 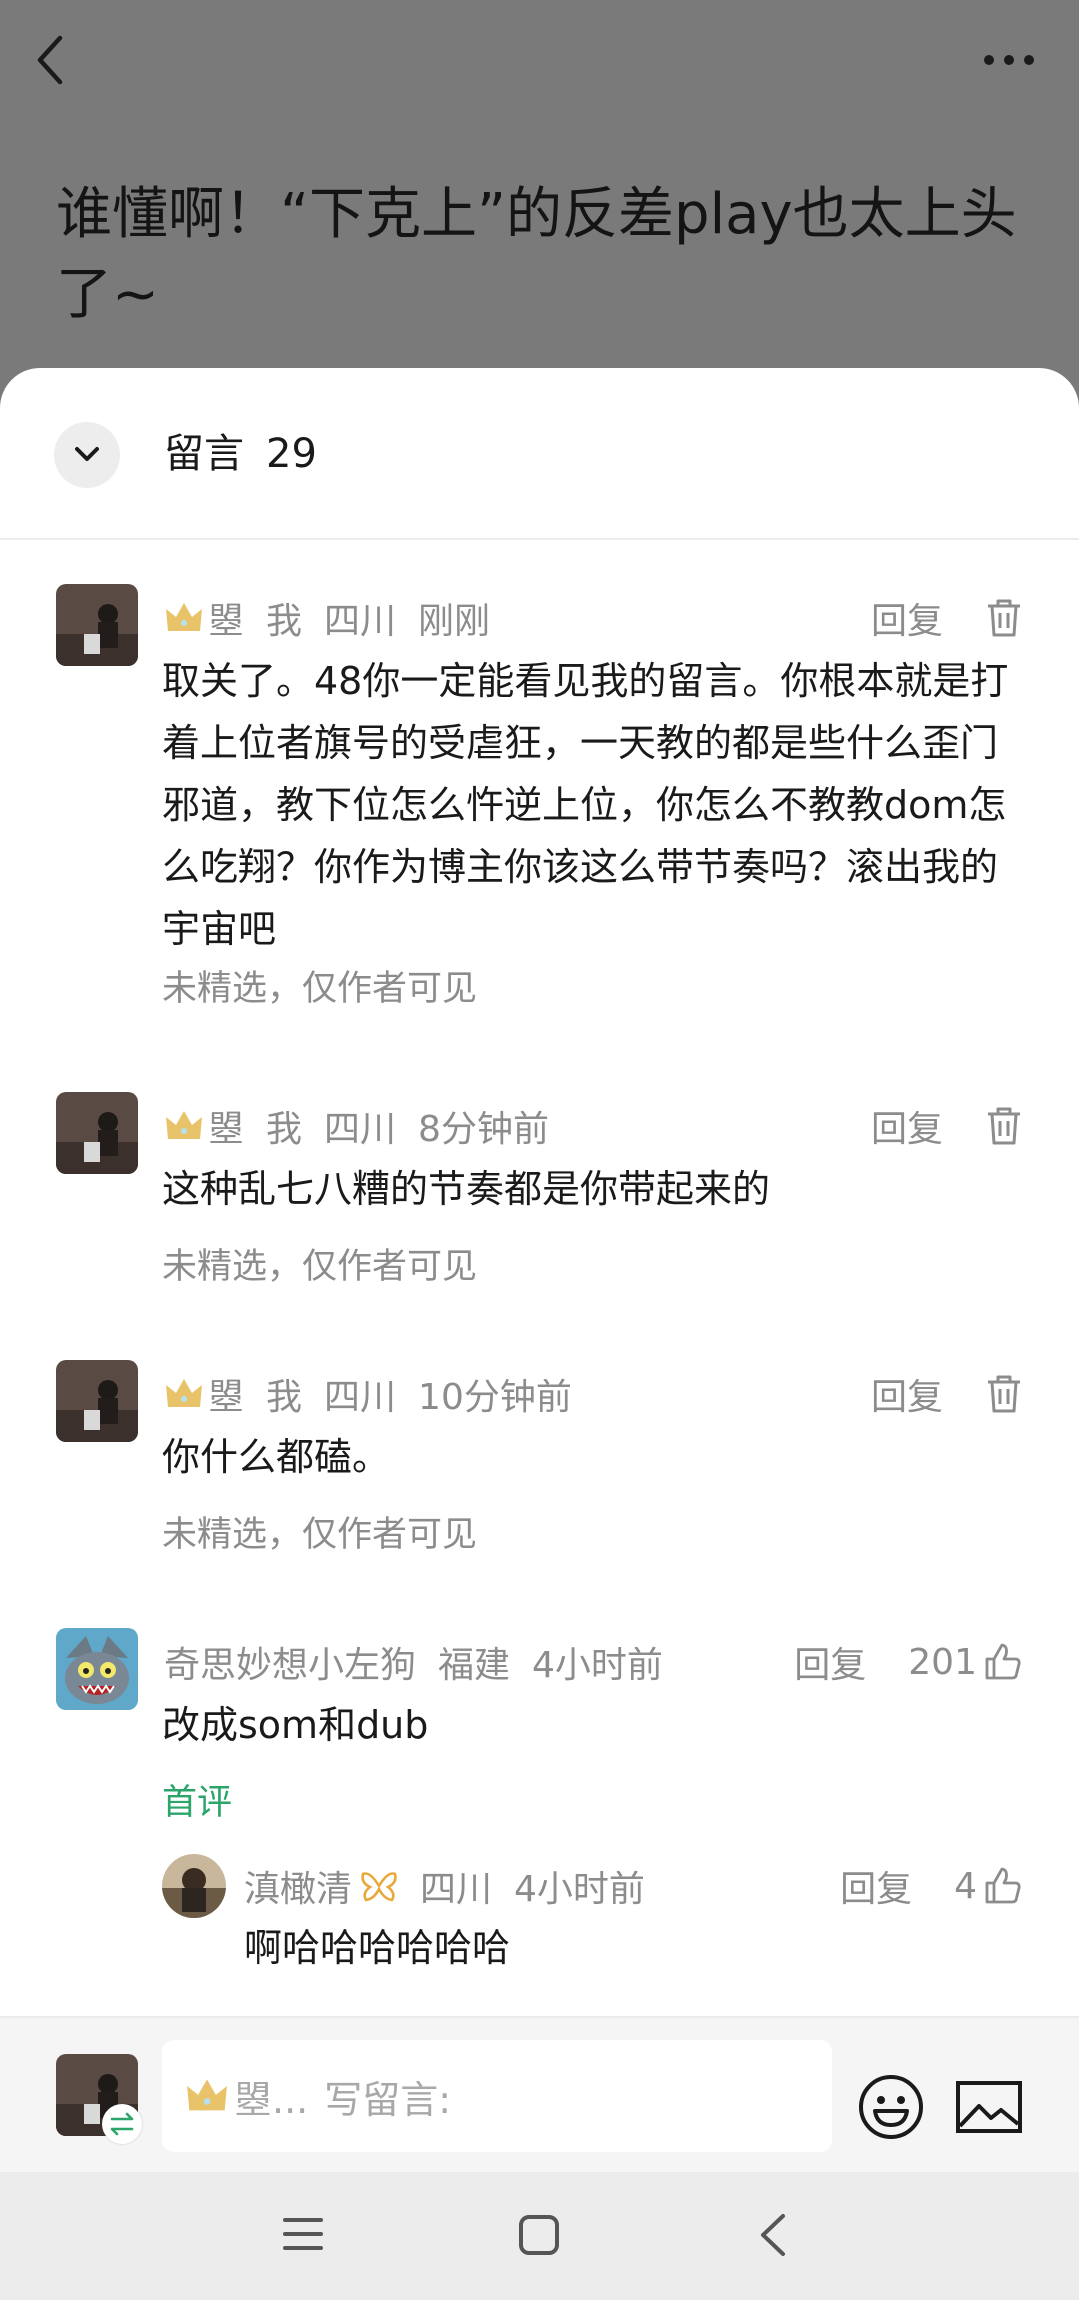 I want to click on image-icon, so click(x=989, y=2107).